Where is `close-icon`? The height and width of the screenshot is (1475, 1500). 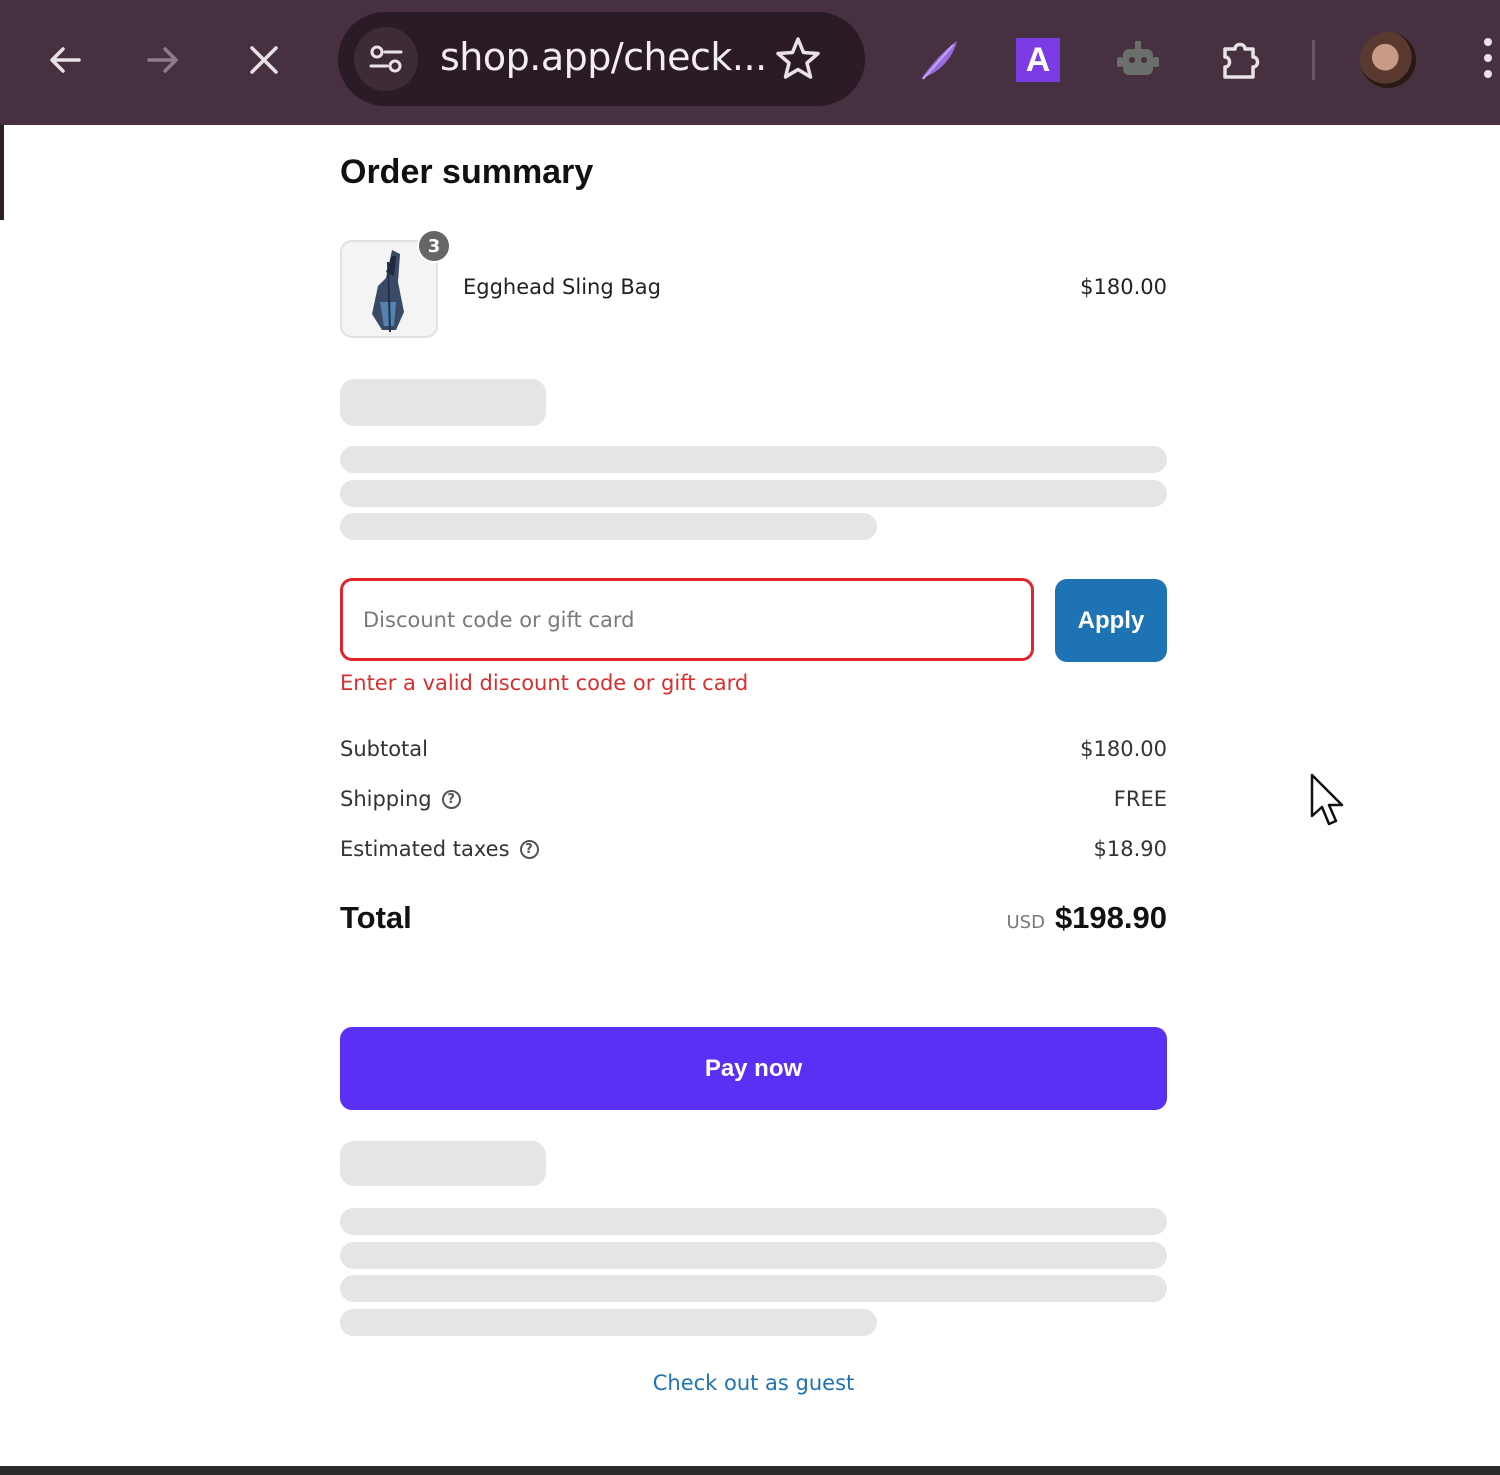
close-icon is located at coordinates (264, 60).